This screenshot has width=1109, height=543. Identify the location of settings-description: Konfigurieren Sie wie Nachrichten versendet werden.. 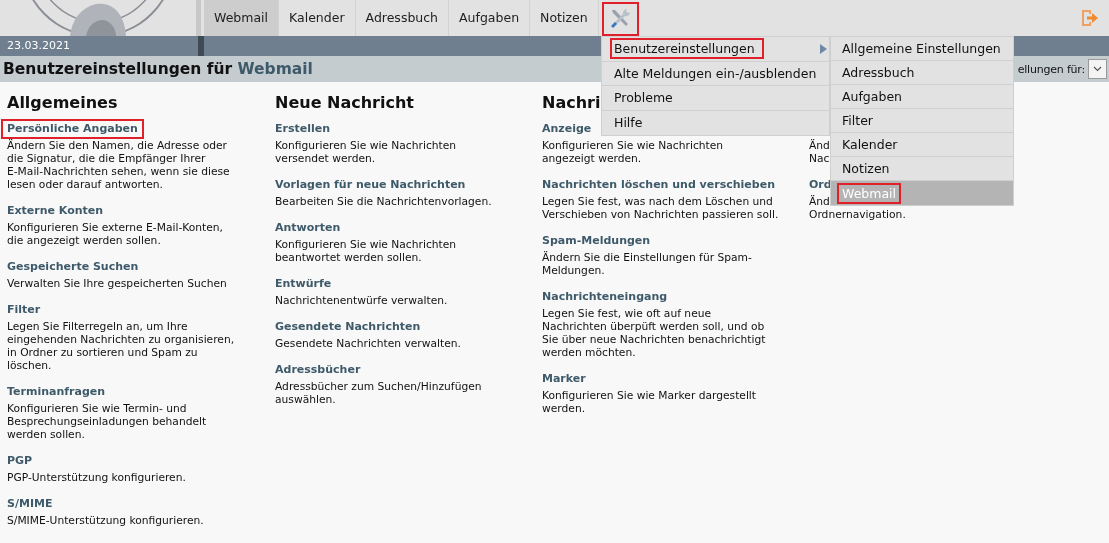
(366, 152).